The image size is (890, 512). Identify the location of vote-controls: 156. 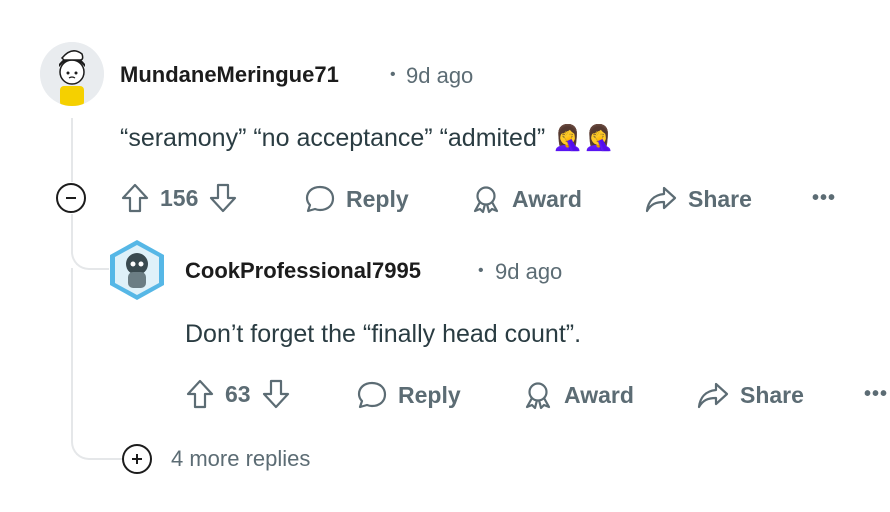
(179, 198).